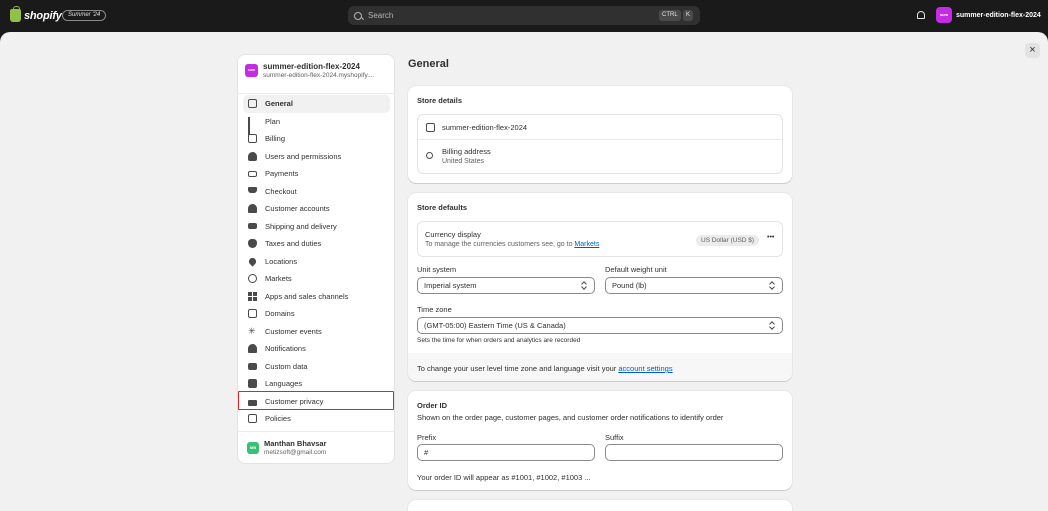  Describe the element at coordinates (485, 127) in the screenshot. I see `store-name: summer-edition-flex-2024` at that location.